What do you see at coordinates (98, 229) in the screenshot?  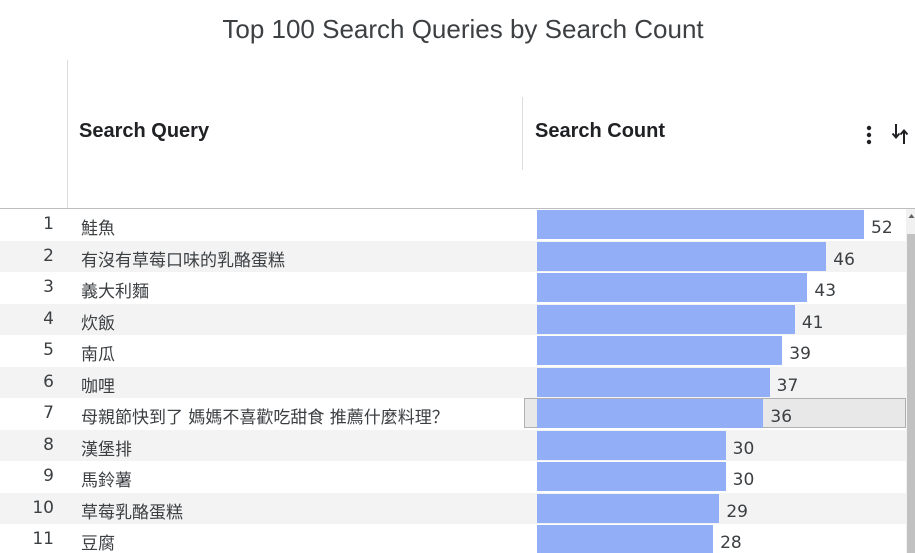 I see `search-query-cell: 鮭魚` at bounding box center [98, 229].